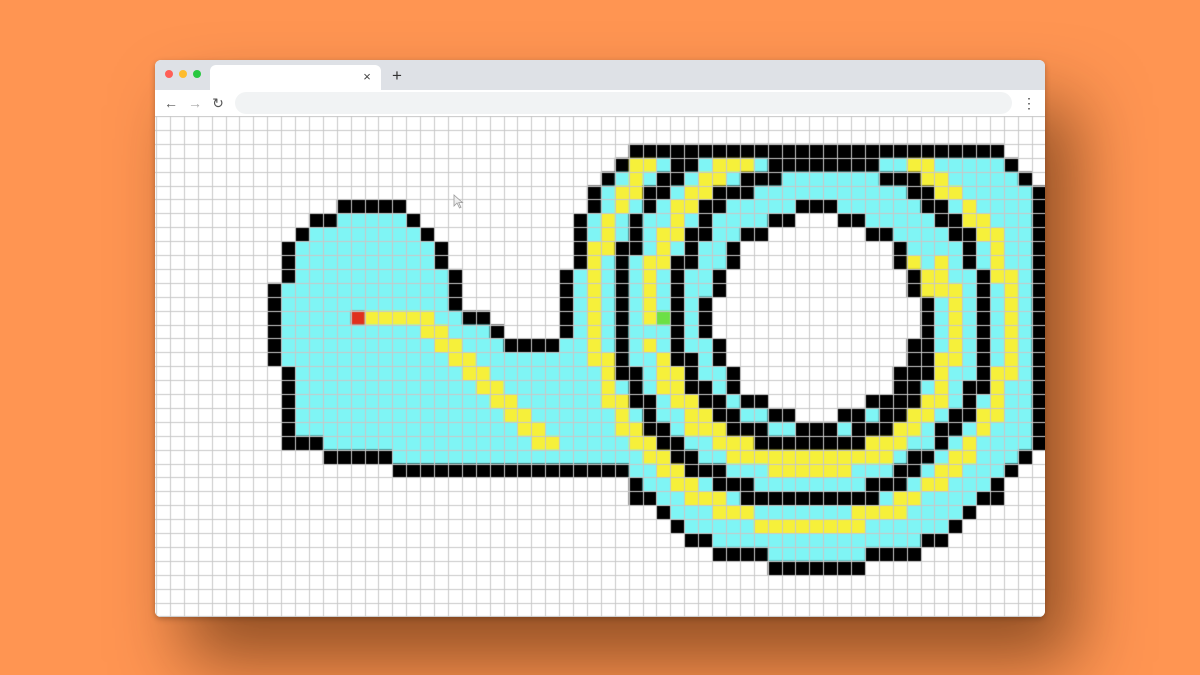 Image resolution: width=1200 pixels, height=675 pixels. Describe the element at coordinates (295, 77) in the screenshot. I see `active-tab: ×` at that location.